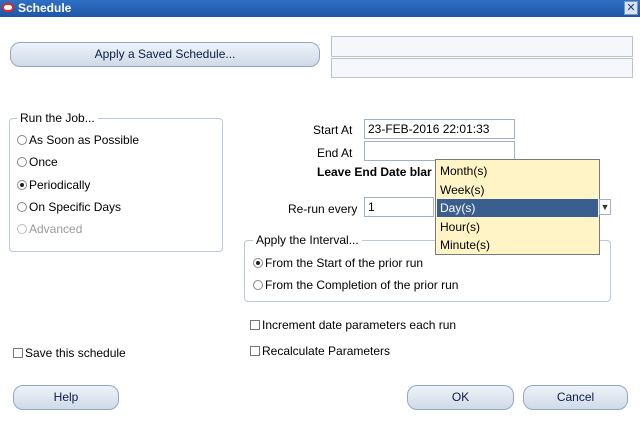  What do you see at coordinates (482, 68) in the screenshot?
I see `saved-schedule-desc-field` at bounding box center [482, 68].